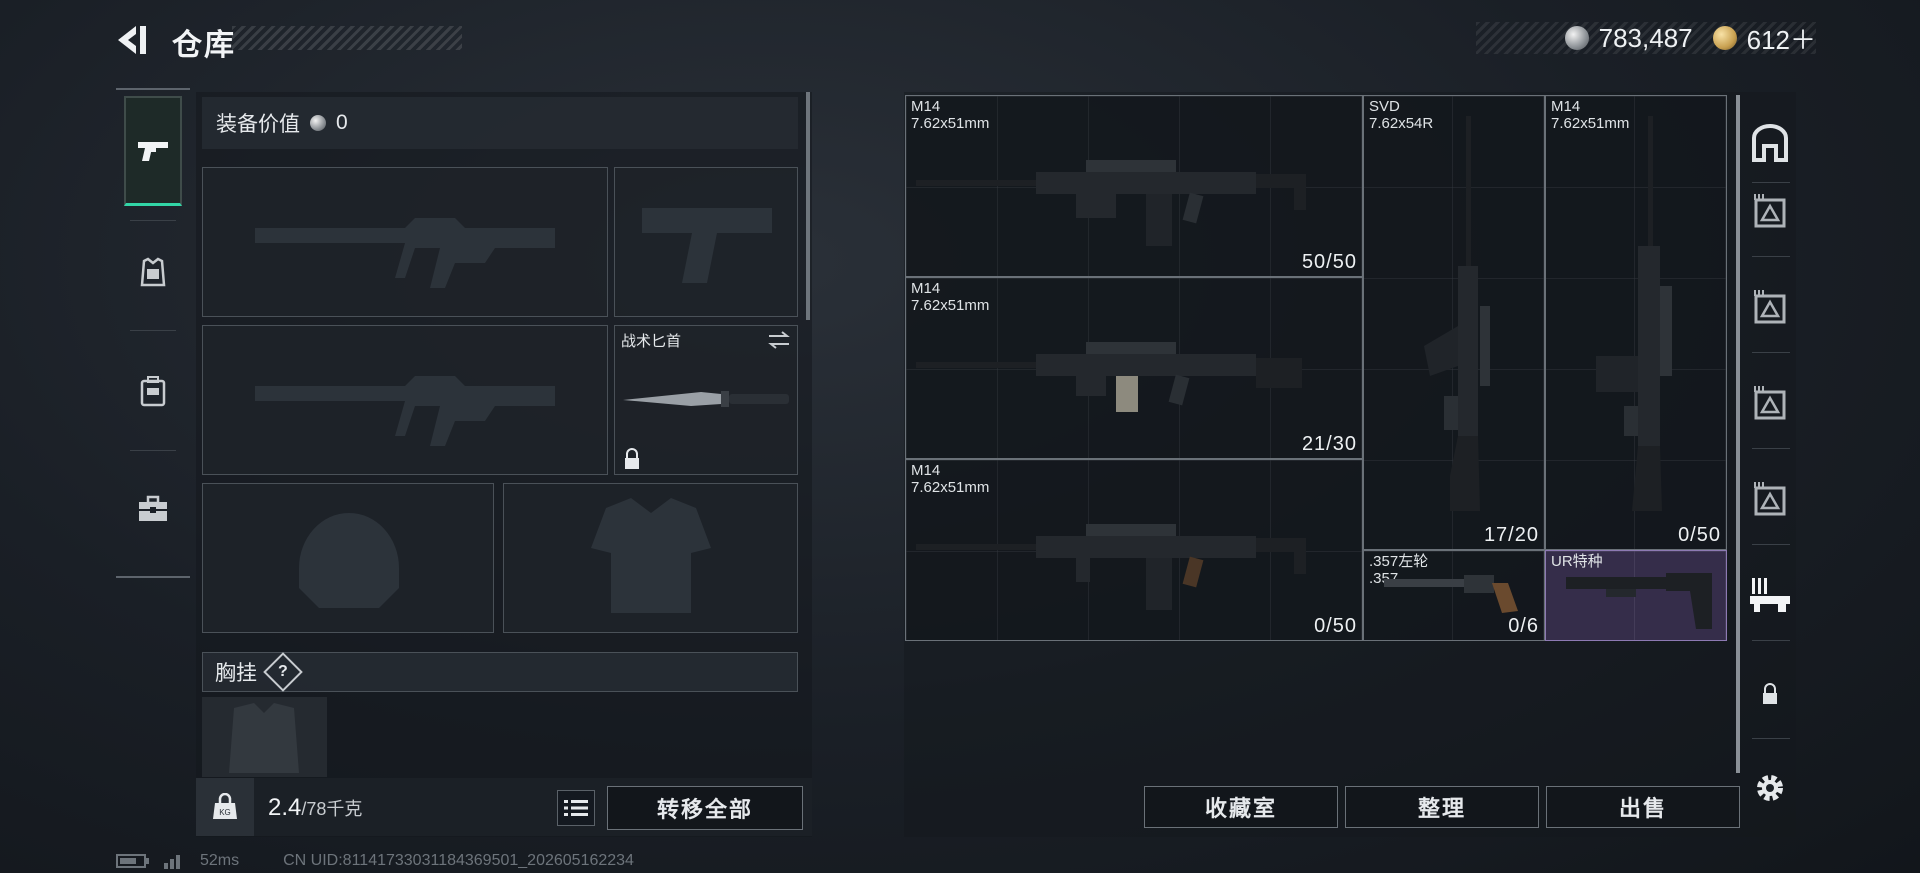 This screenshot has height=873, width=1920. Describe the element at coordinates (779, 340) in the screenshot. I see `swap-icon` at that location.